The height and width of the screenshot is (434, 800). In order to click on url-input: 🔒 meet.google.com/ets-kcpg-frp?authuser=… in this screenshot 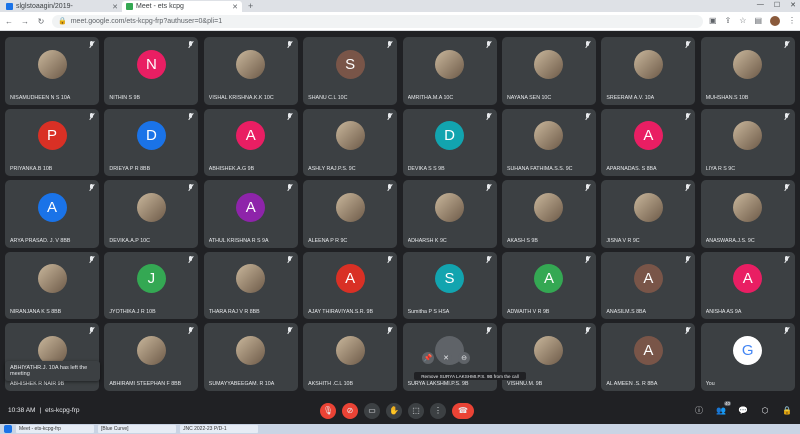, I will do `click(377, 21)`.